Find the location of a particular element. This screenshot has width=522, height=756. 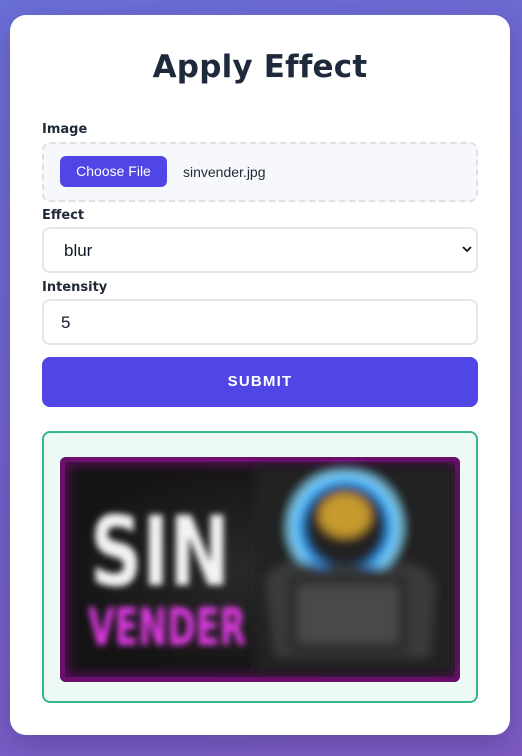

effect-selected-value: blur is located at coordinates (78, 250).